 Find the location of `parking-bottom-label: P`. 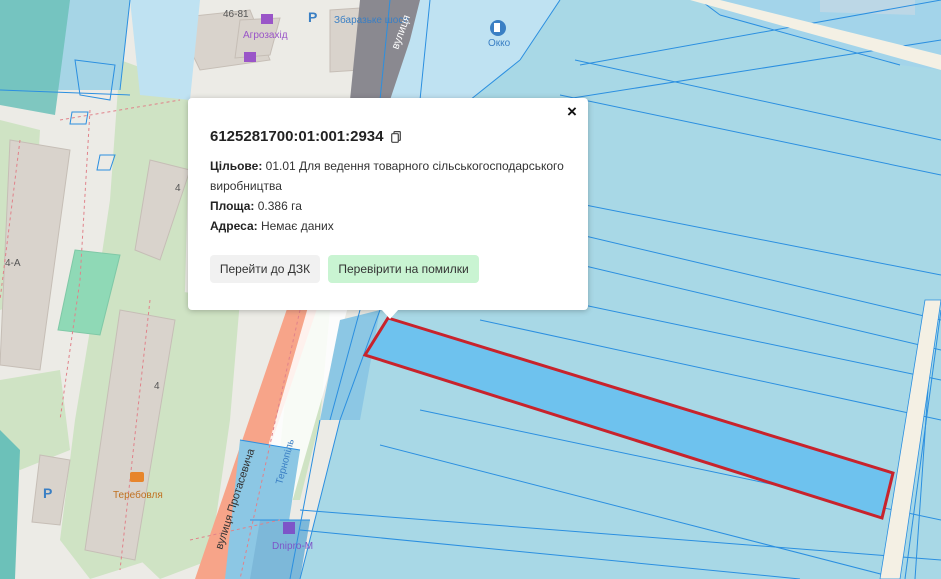

parking-bottom-label: P is located at coordinates (47, 493).